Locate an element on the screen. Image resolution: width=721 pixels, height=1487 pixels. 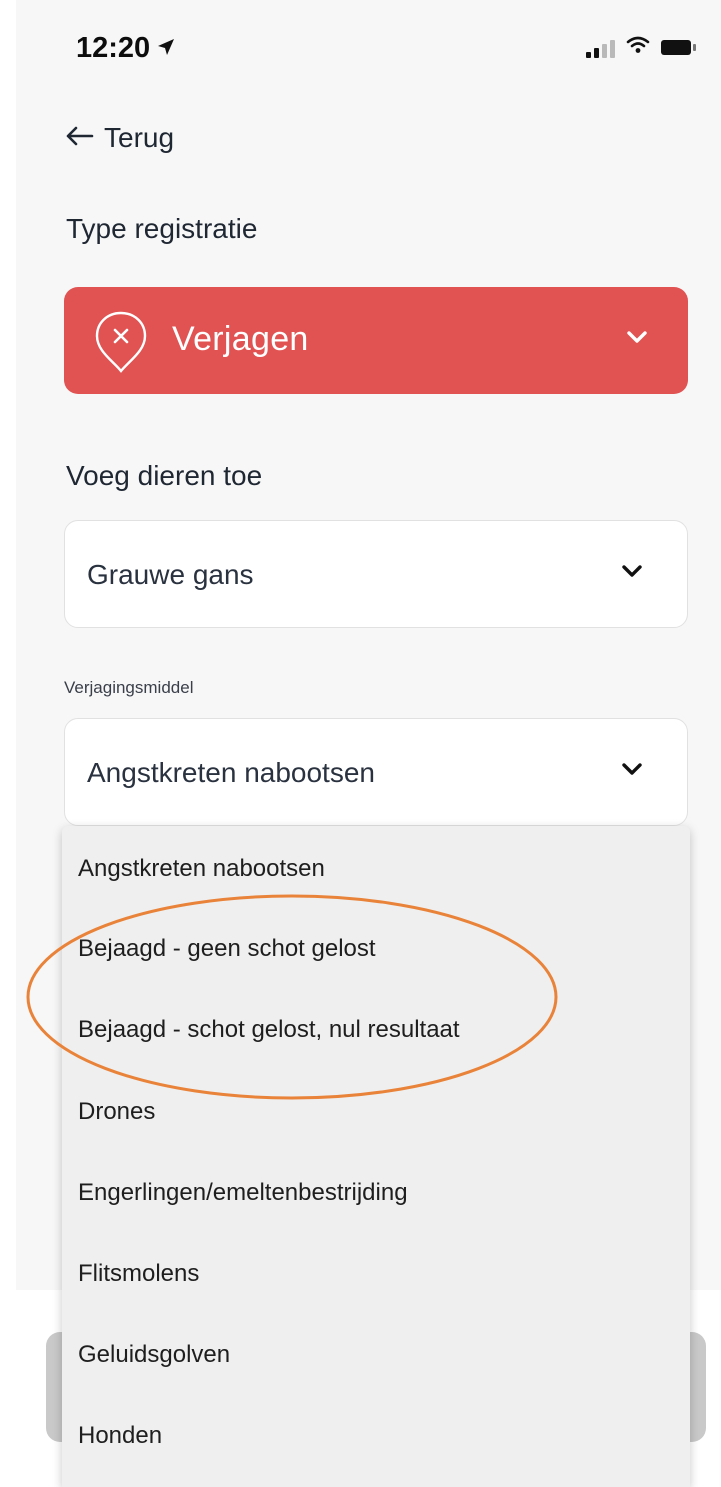
wifi-icon is located at coordinates (638, 47).